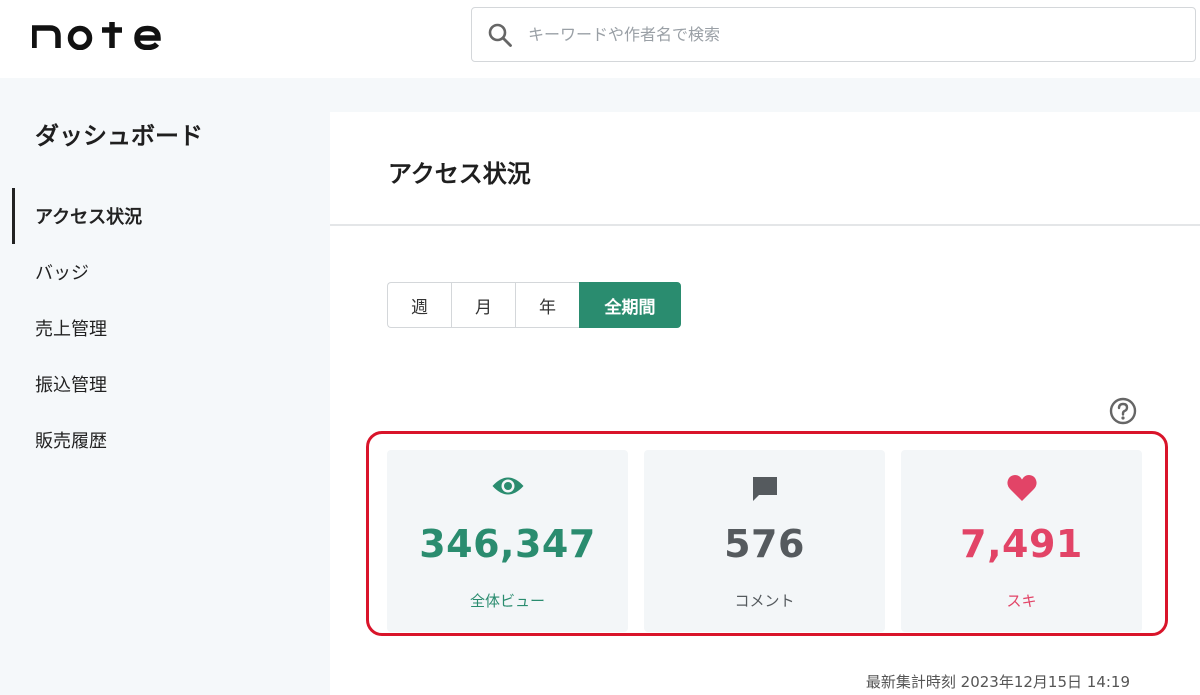 This screenshot has width=1200, height=695. I want to click on sidebar-item-access: アクセス状況, so click(165, 216).